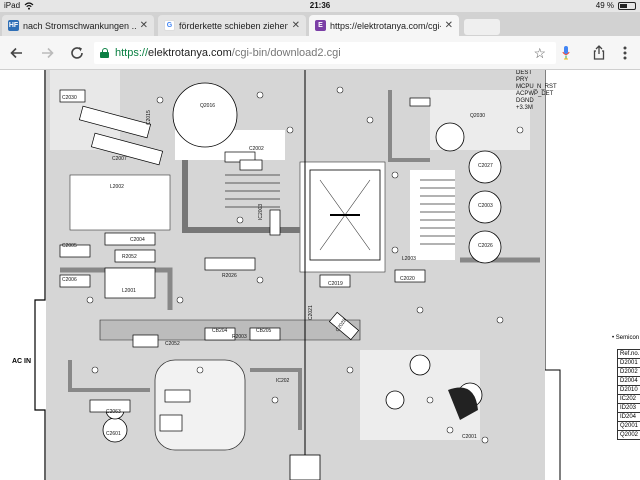 The width and height of the screenshot is (640, 480). I want to click on signal-label-list: DEST PRY MCPU_N_RST ACPWP_DET DGND +3.3M, so click(536, 91).